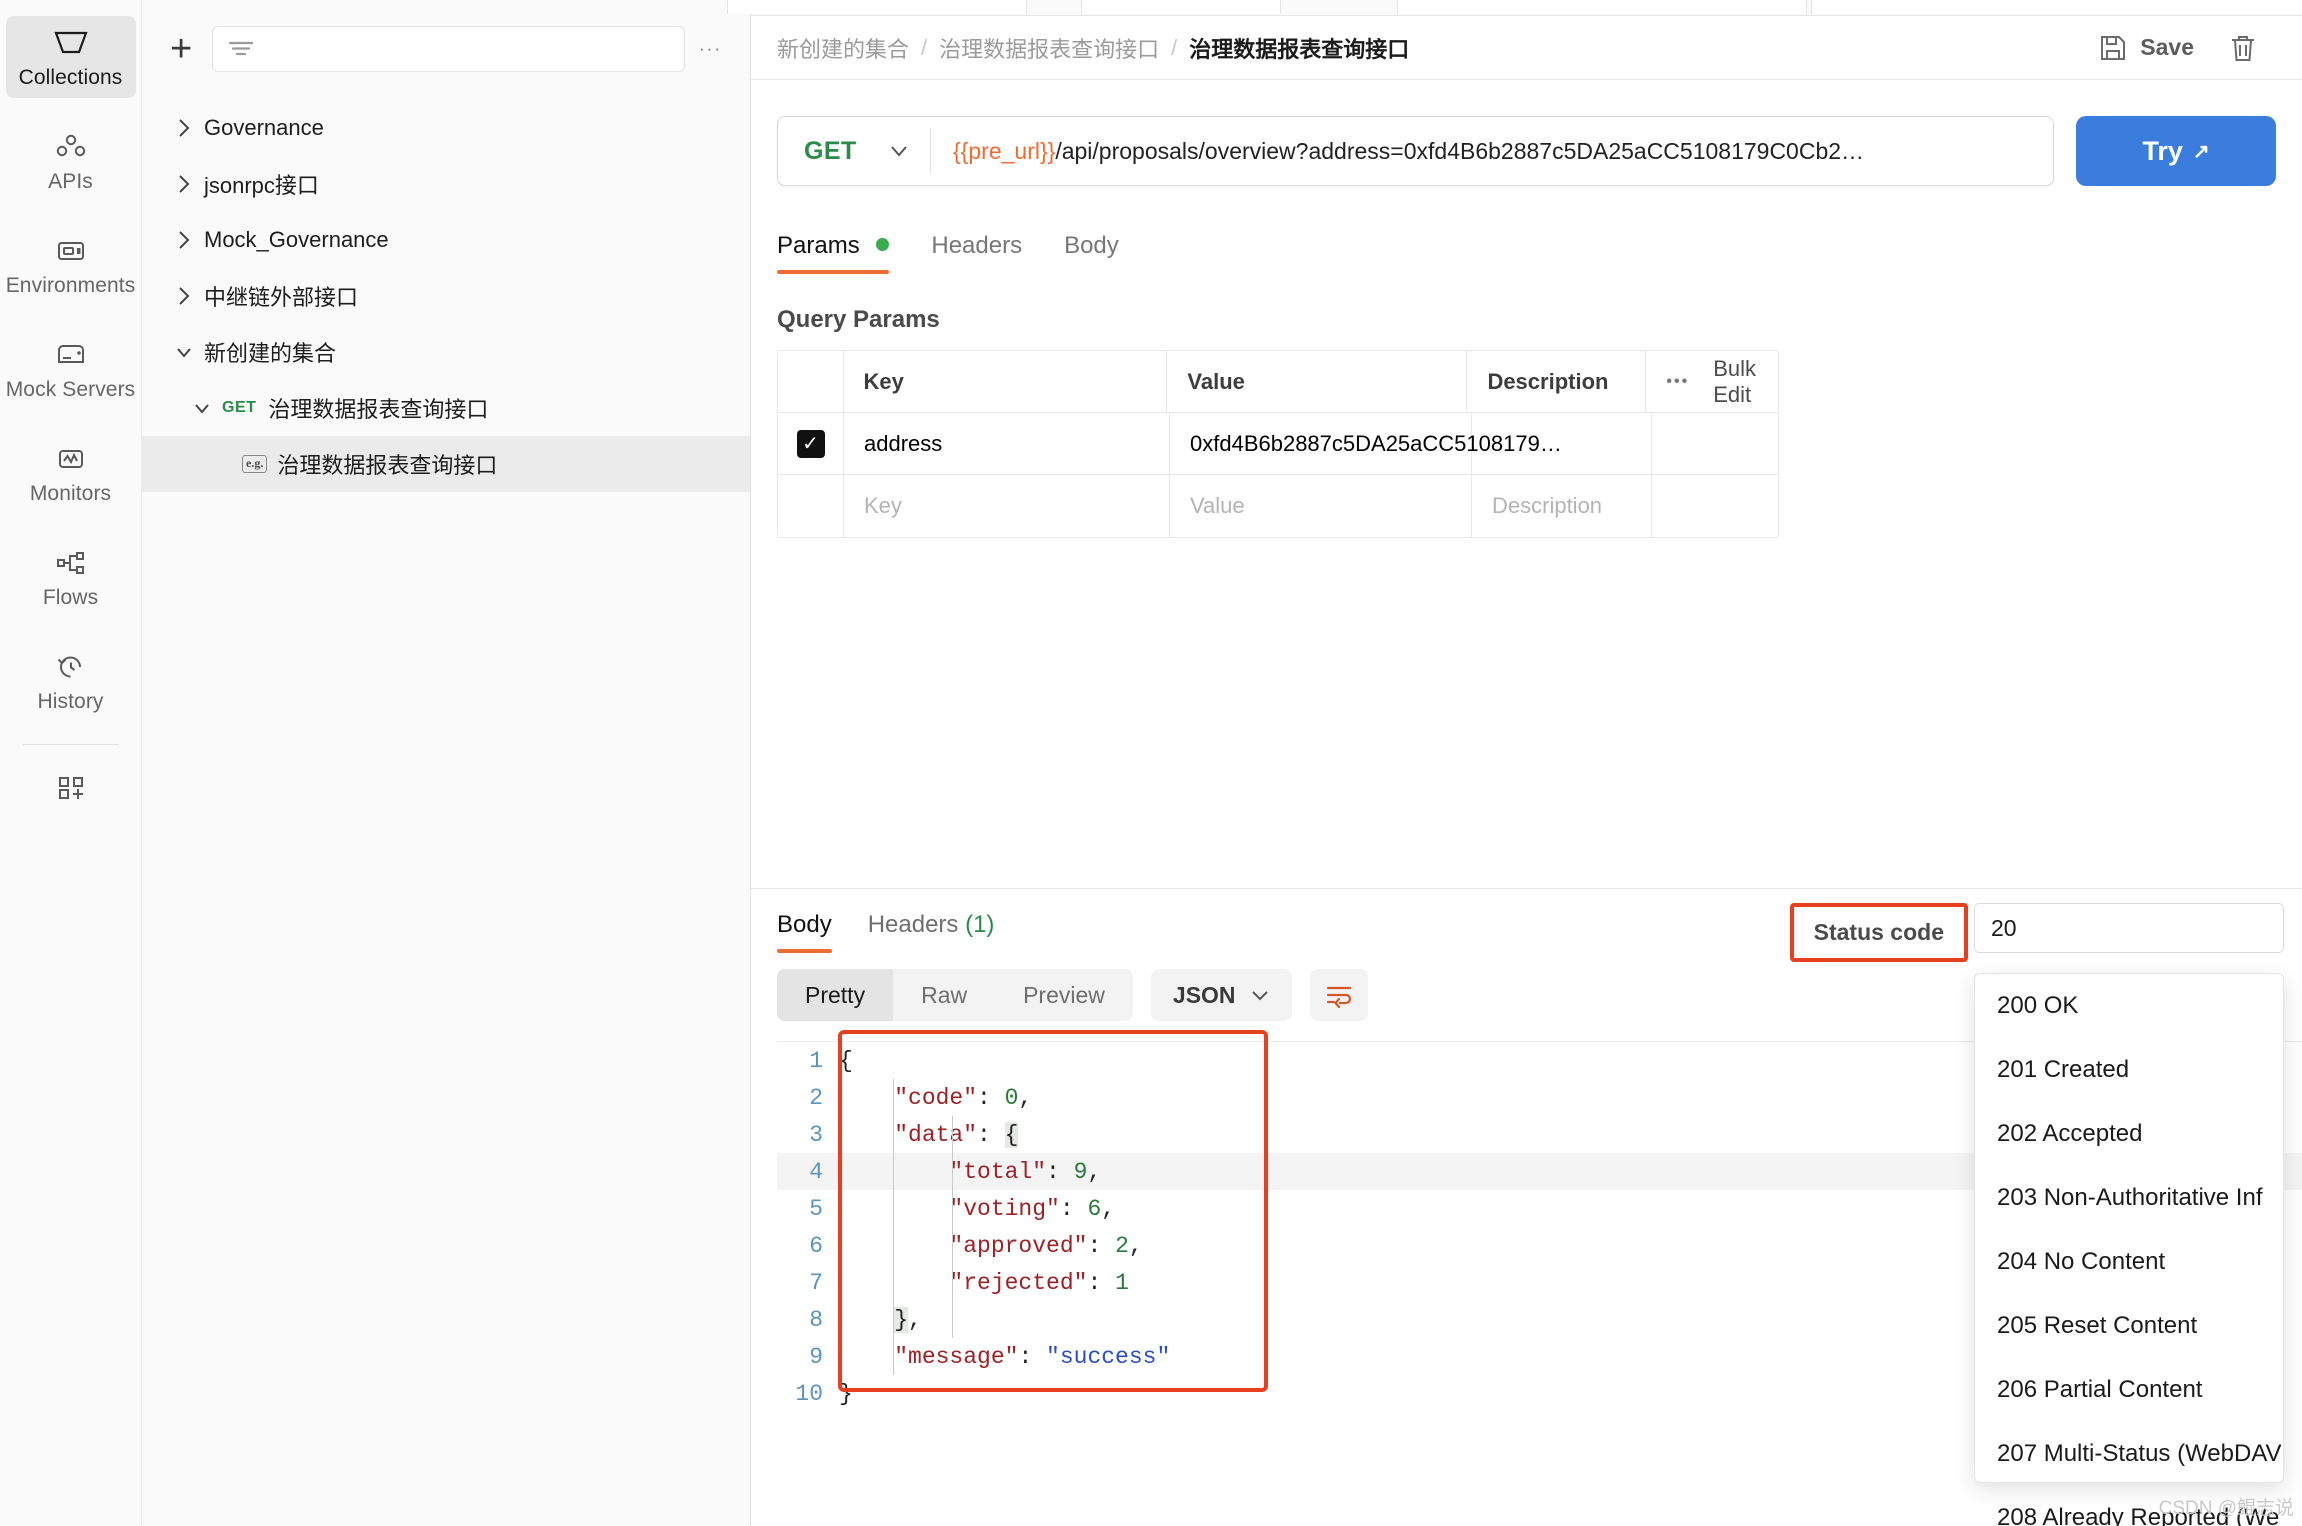 The height and width of the screenshot is (1526, 2302). I want to click on line-content: "message": "success", so click(1005, 1356).